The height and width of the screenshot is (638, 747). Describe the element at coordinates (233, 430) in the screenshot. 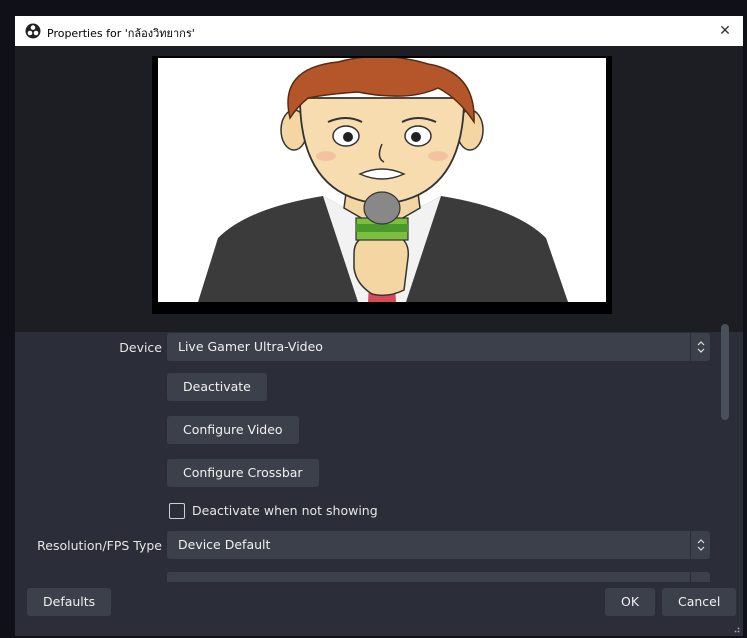

I see `configure-video-button: Configure Video` at that location.